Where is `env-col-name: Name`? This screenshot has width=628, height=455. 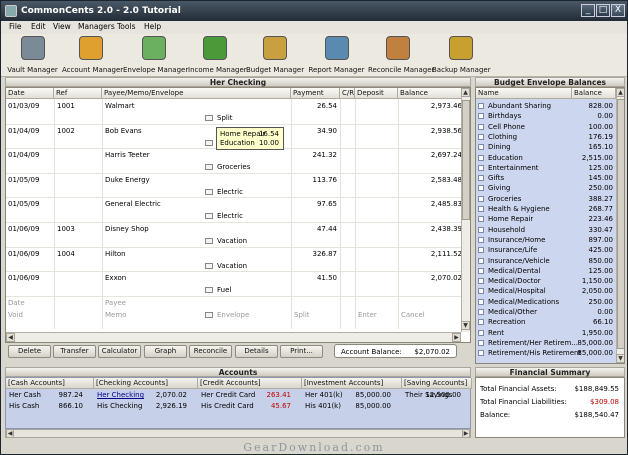
env-col-name: Name is located at coordinates (524, 93).